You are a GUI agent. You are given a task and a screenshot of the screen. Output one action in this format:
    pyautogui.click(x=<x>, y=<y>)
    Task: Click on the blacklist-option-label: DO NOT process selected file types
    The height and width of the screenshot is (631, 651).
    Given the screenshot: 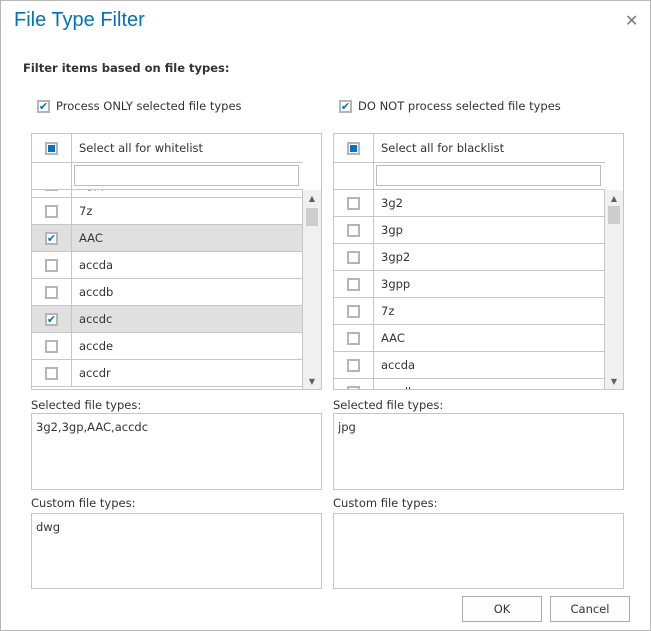 What is the action you would take?
    pyautogui.click(x=459, y=106)
    